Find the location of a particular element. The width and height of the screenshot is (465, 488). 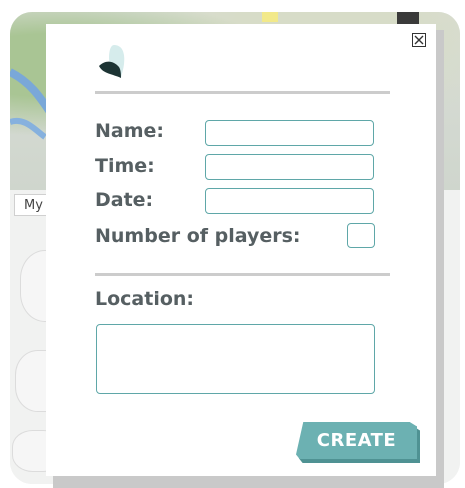

name-input is located at coordinates (289, 133).